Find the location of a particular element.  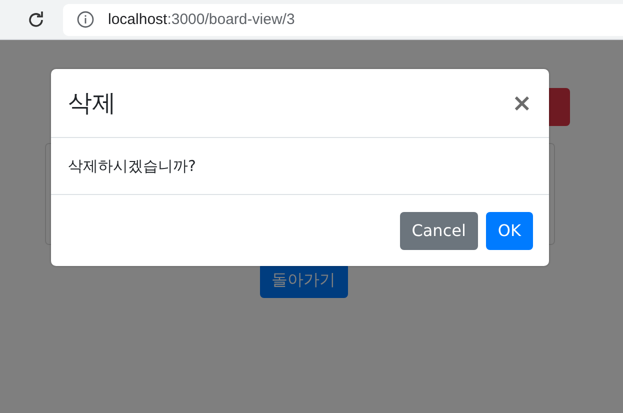

close-button: × is located at coordinates (522, 103).